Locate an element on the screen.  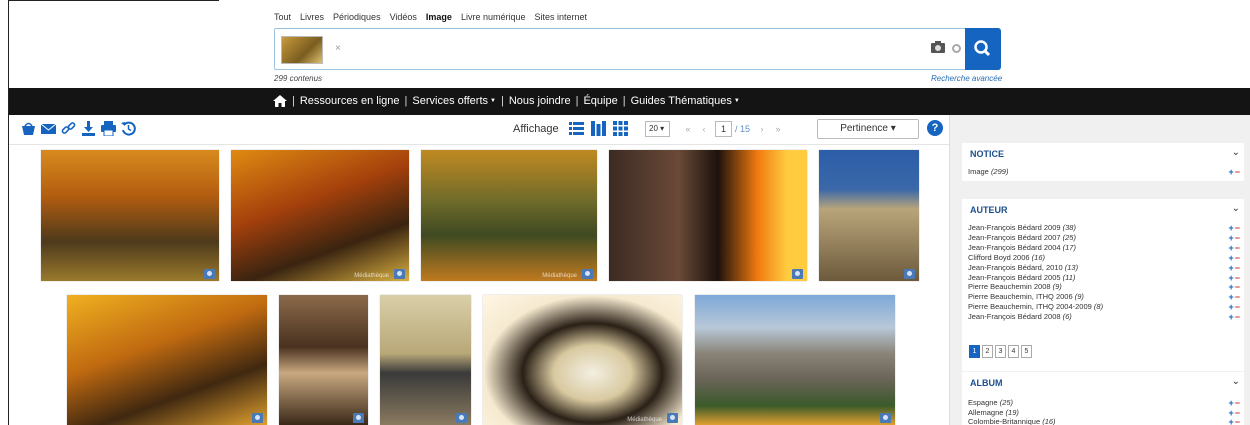
filter-tab-1: Tout is located at coordinates (282, 17).